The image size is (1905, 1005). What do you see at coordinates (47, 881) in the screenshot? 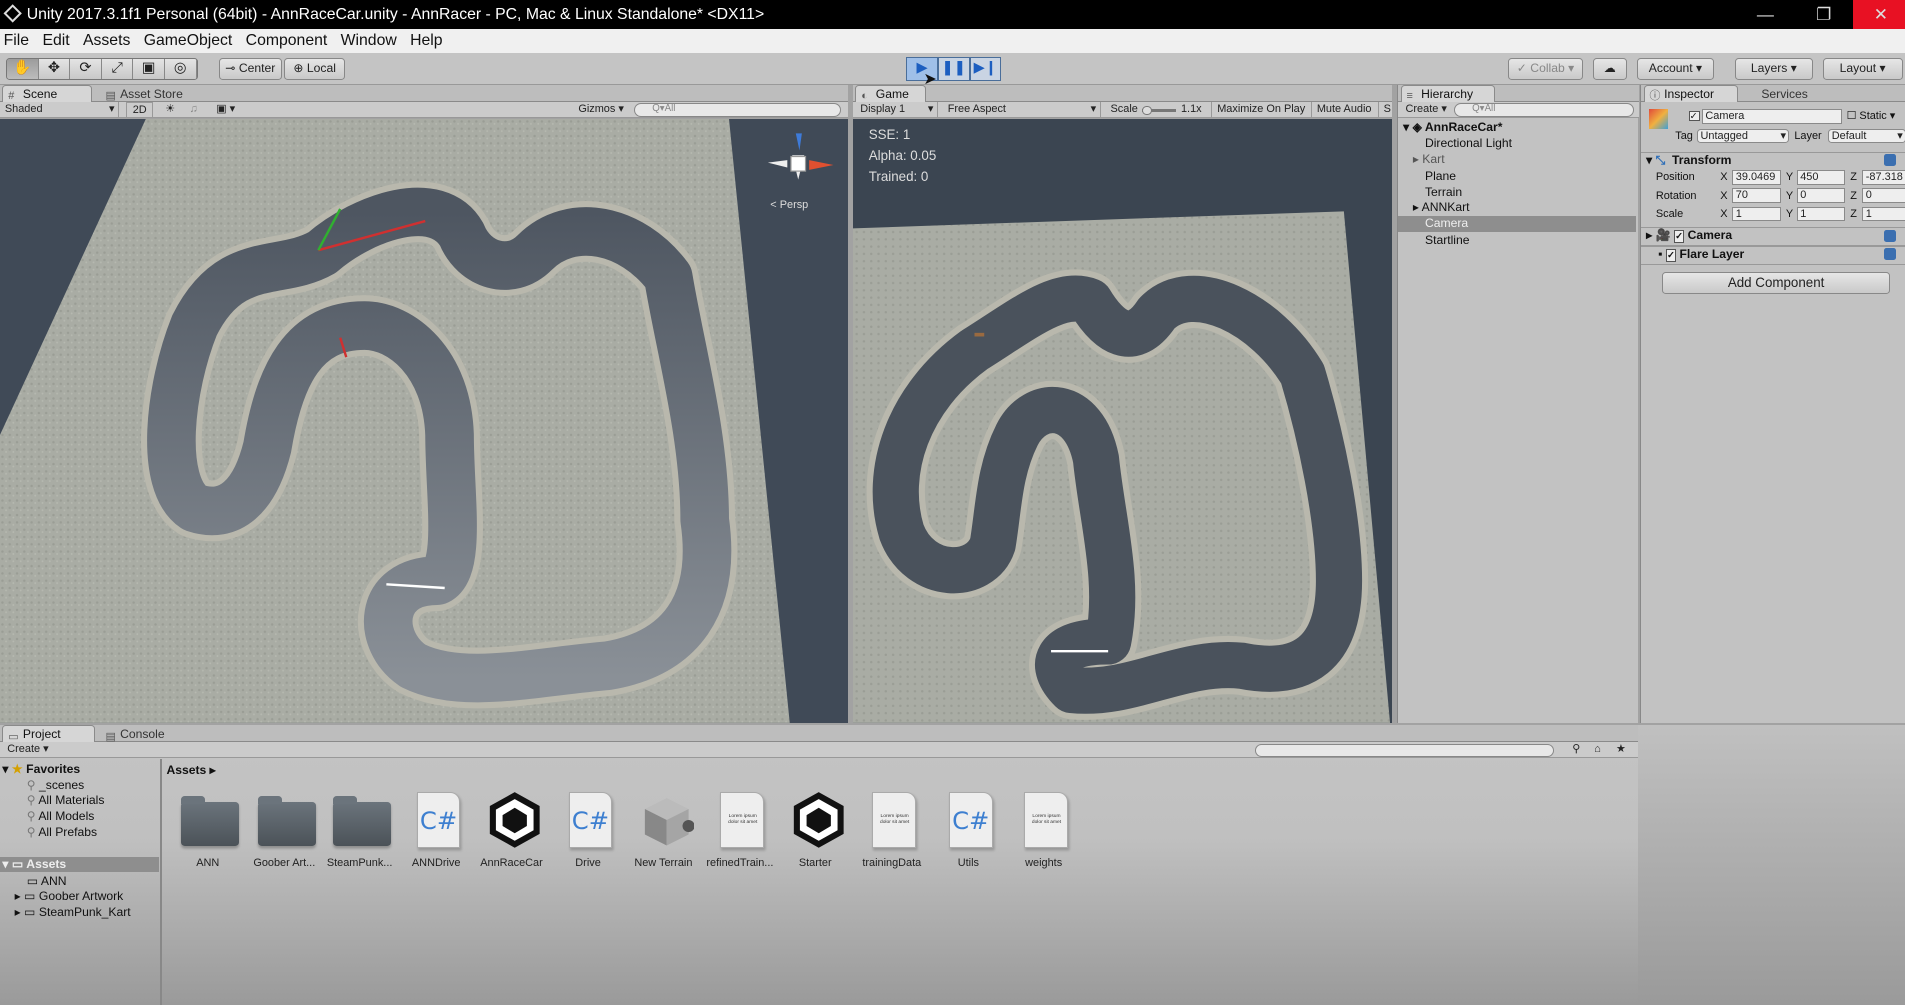
I see `tree-item-ann: ▭ ANN` at bounding box center [47, 881].